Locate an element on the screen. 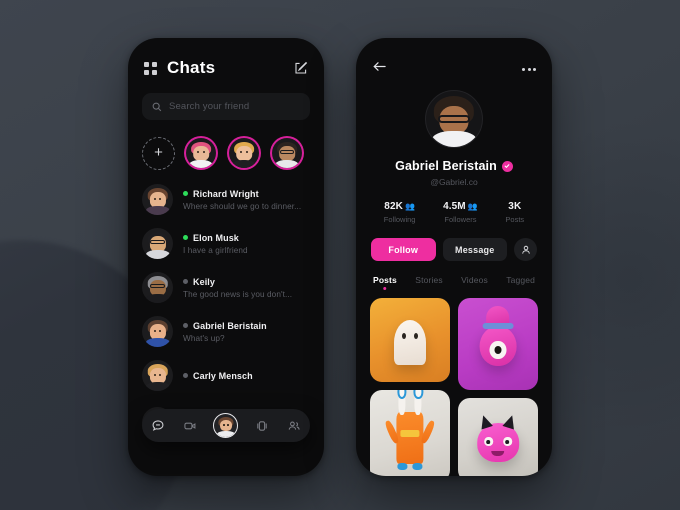  chat-list-item: Carly Mensch is located at coordinates (226, 375).